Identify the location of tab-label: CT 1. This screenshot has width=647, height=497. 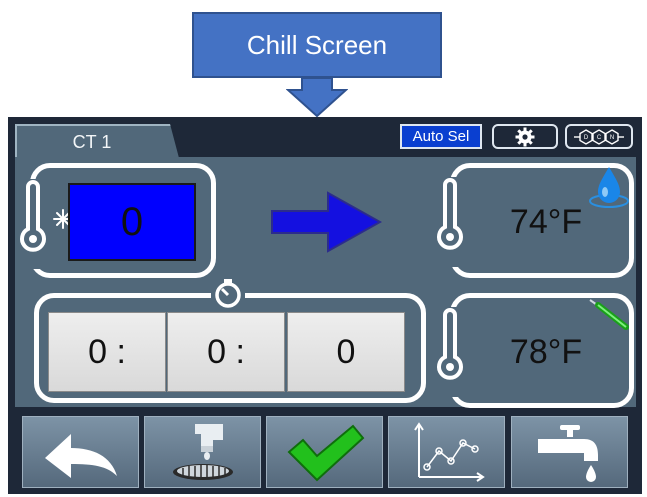
(92, 141).